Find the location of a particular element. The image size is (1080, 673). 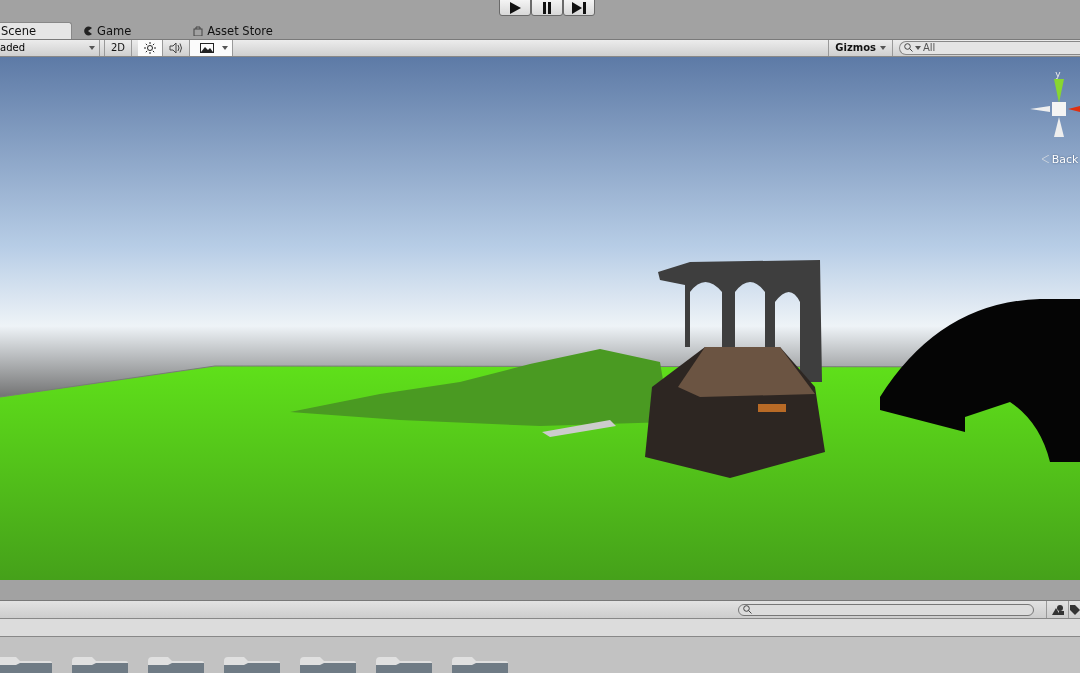

tab: Game is located at coordinates (107, 30).